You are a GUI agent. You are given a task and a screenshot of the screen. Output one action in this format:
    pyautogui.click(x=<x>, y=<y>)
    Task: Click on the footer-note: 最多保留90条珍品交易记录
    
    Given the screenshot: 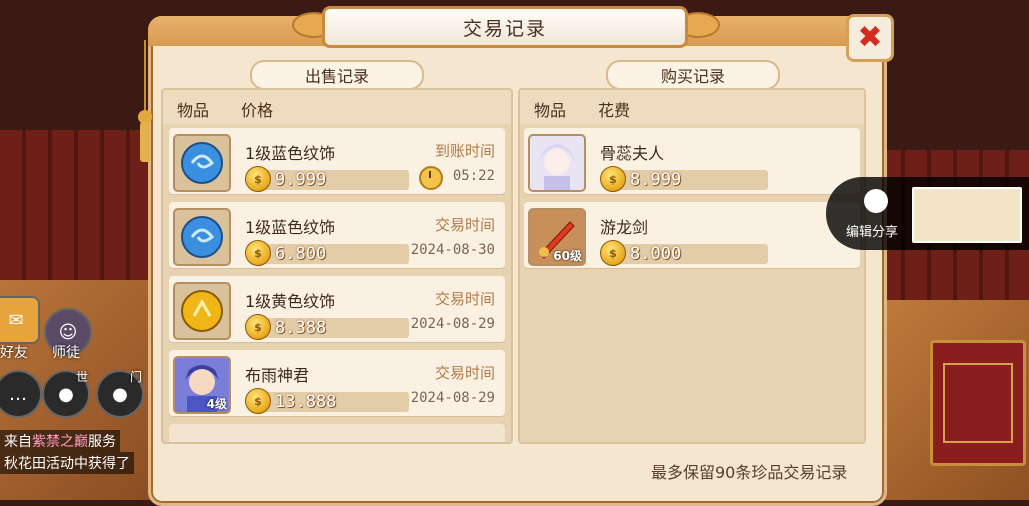 What is the action you would take?
    pyautogui.click(x=749, y=472)
    